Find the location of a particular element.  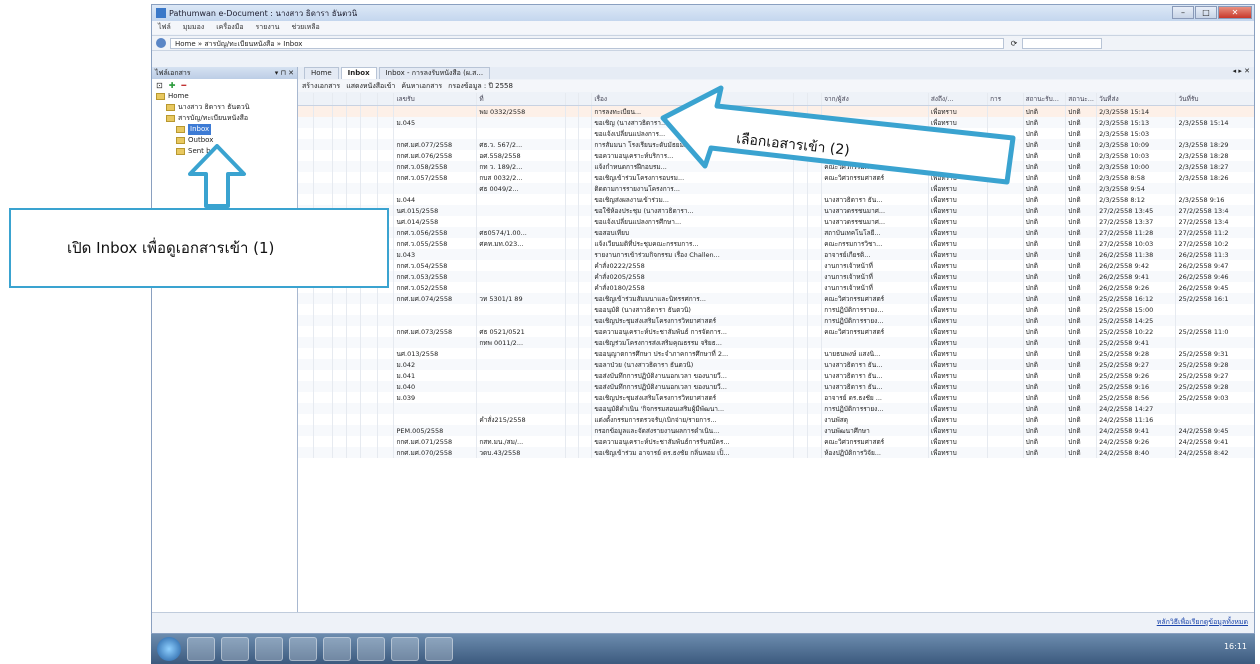

maximize-button: □ is located at coordinates (1206, 12).